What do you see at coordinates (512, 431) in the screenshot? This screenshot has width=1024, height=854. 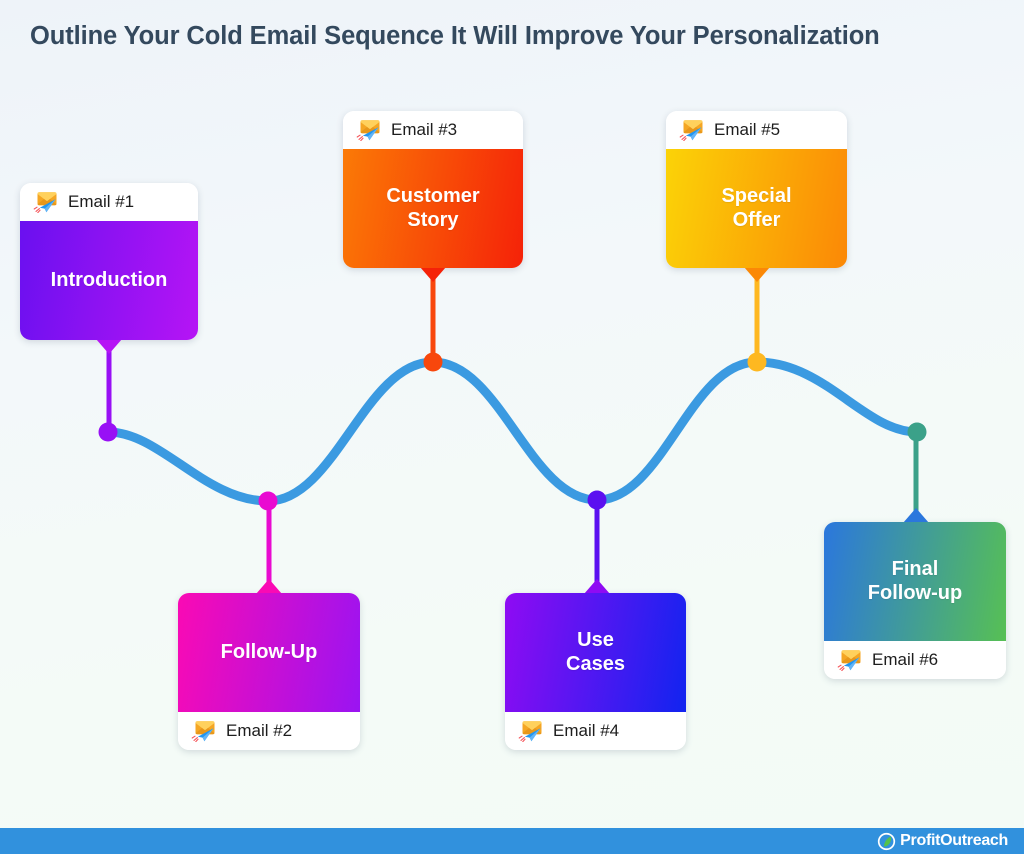 I see `sequence-wave-path` at bounding box center [512, 431].